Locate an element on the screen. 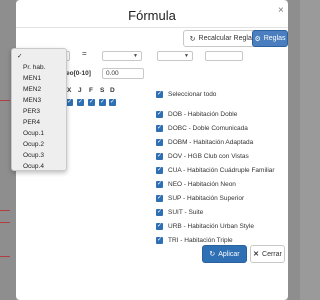 Image resolution: width=320 pixels, height=300 pixels. rules-label: Reglas is located at coordinates (274, 38).